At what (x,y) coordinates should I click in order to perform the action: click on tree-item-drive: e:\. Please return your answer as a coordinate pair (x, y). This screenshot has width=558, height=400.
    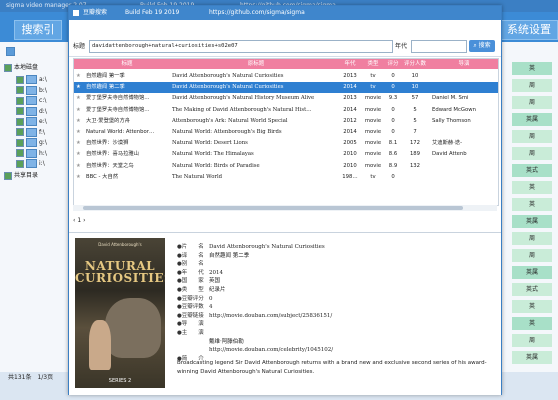
    Looking at the image, I should click on (31, 121).